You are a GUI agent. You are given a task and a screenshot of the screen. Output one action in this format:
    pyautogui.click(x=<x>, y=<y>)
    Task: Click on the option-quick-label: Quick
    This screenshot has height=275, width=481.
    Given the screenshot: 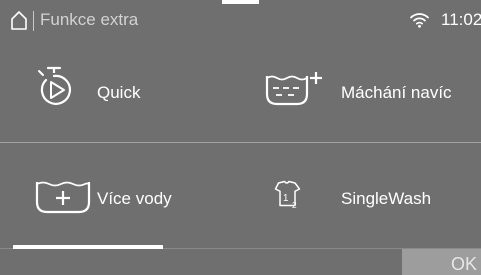 What is the action you would take?
    pyautogui.click(x=119, y=92)
    